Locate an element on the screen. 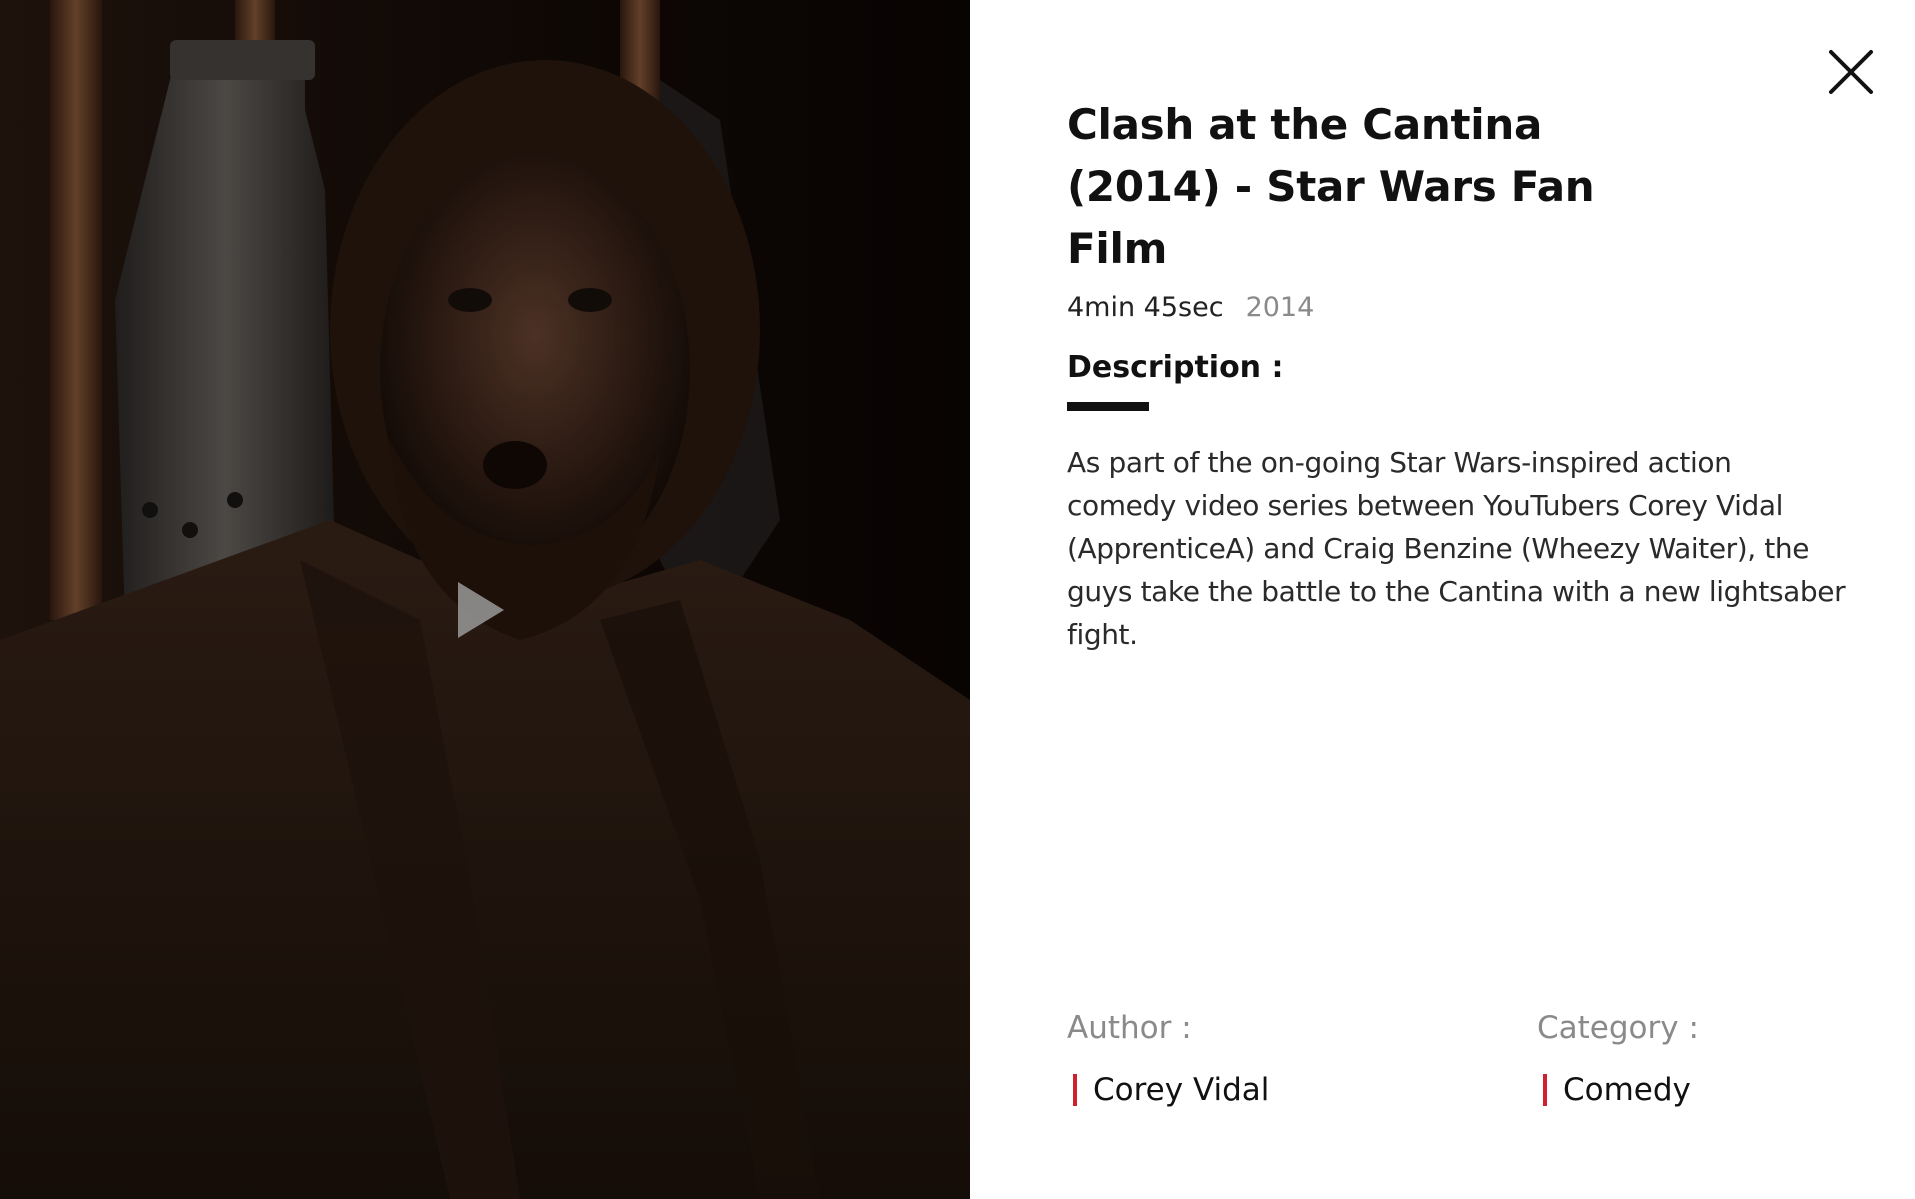  close-button is located at coordinates (1851, 72).